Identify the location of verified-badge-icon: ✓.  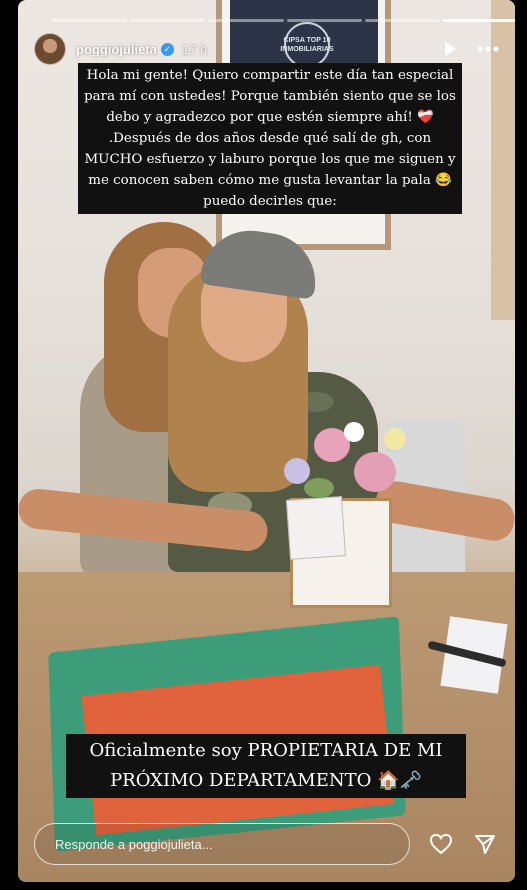
(167, 49).